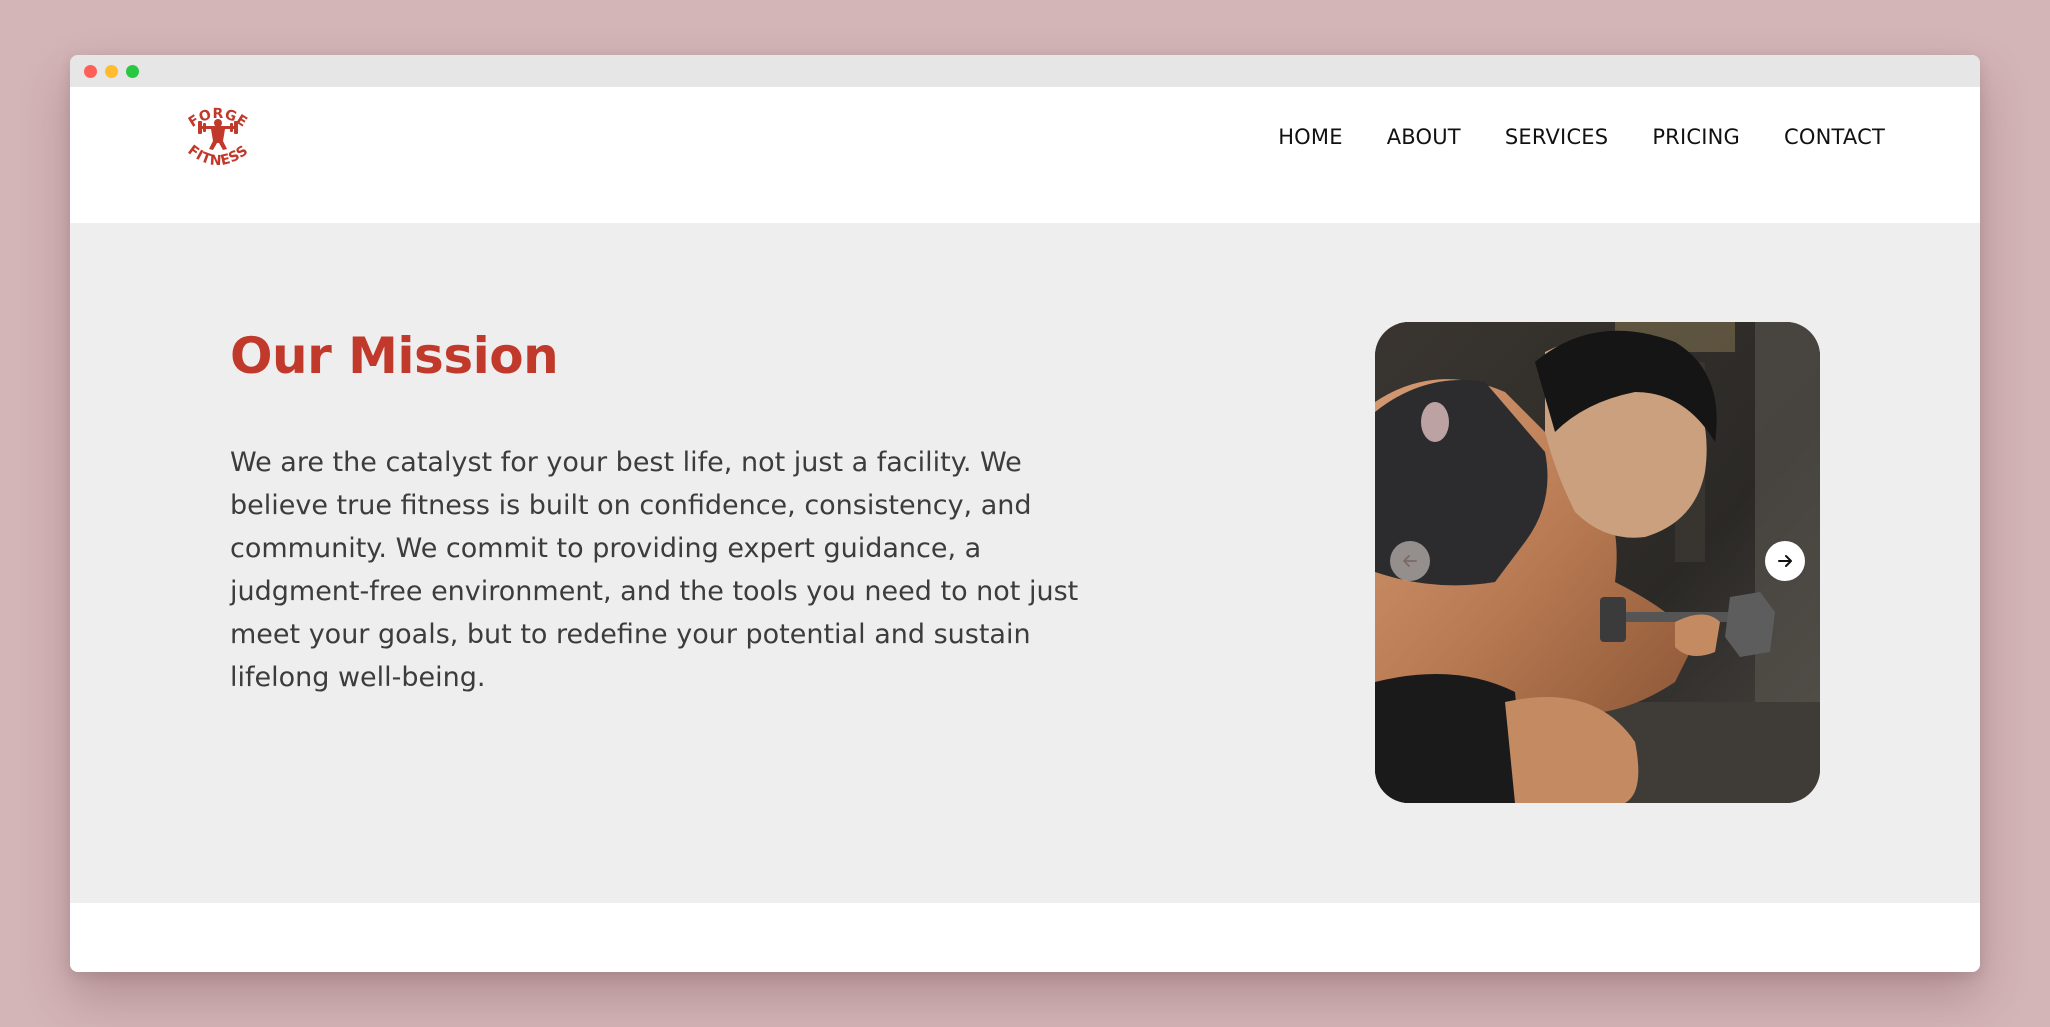 The height and width of the screenshot is (1027, 2050). Describe the element at coordinates (1834, 137) in the screenshot. I see `nav-contact: CONTACT` at that location.